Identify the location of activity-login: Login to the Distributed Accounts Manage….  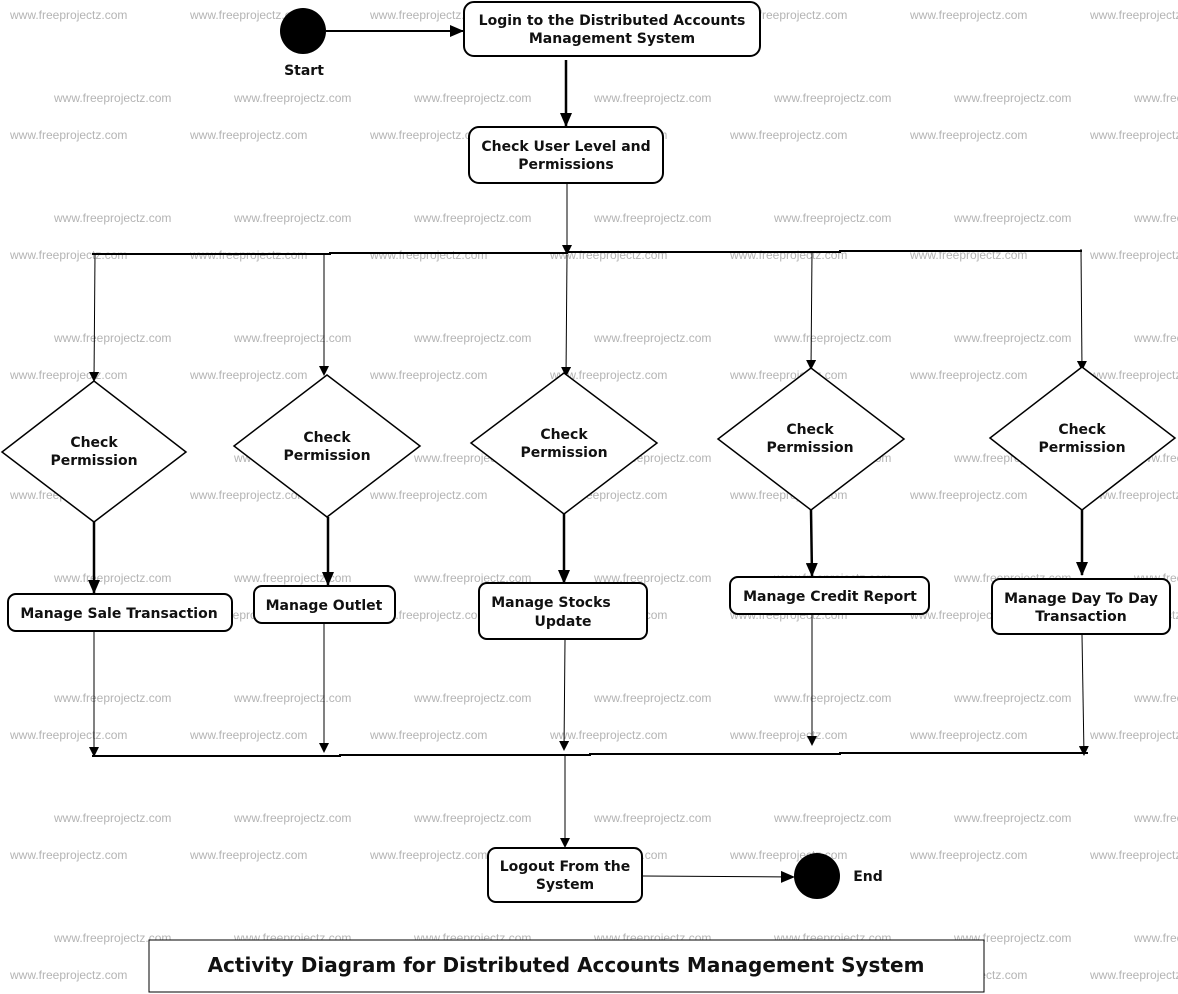
(612, 29).